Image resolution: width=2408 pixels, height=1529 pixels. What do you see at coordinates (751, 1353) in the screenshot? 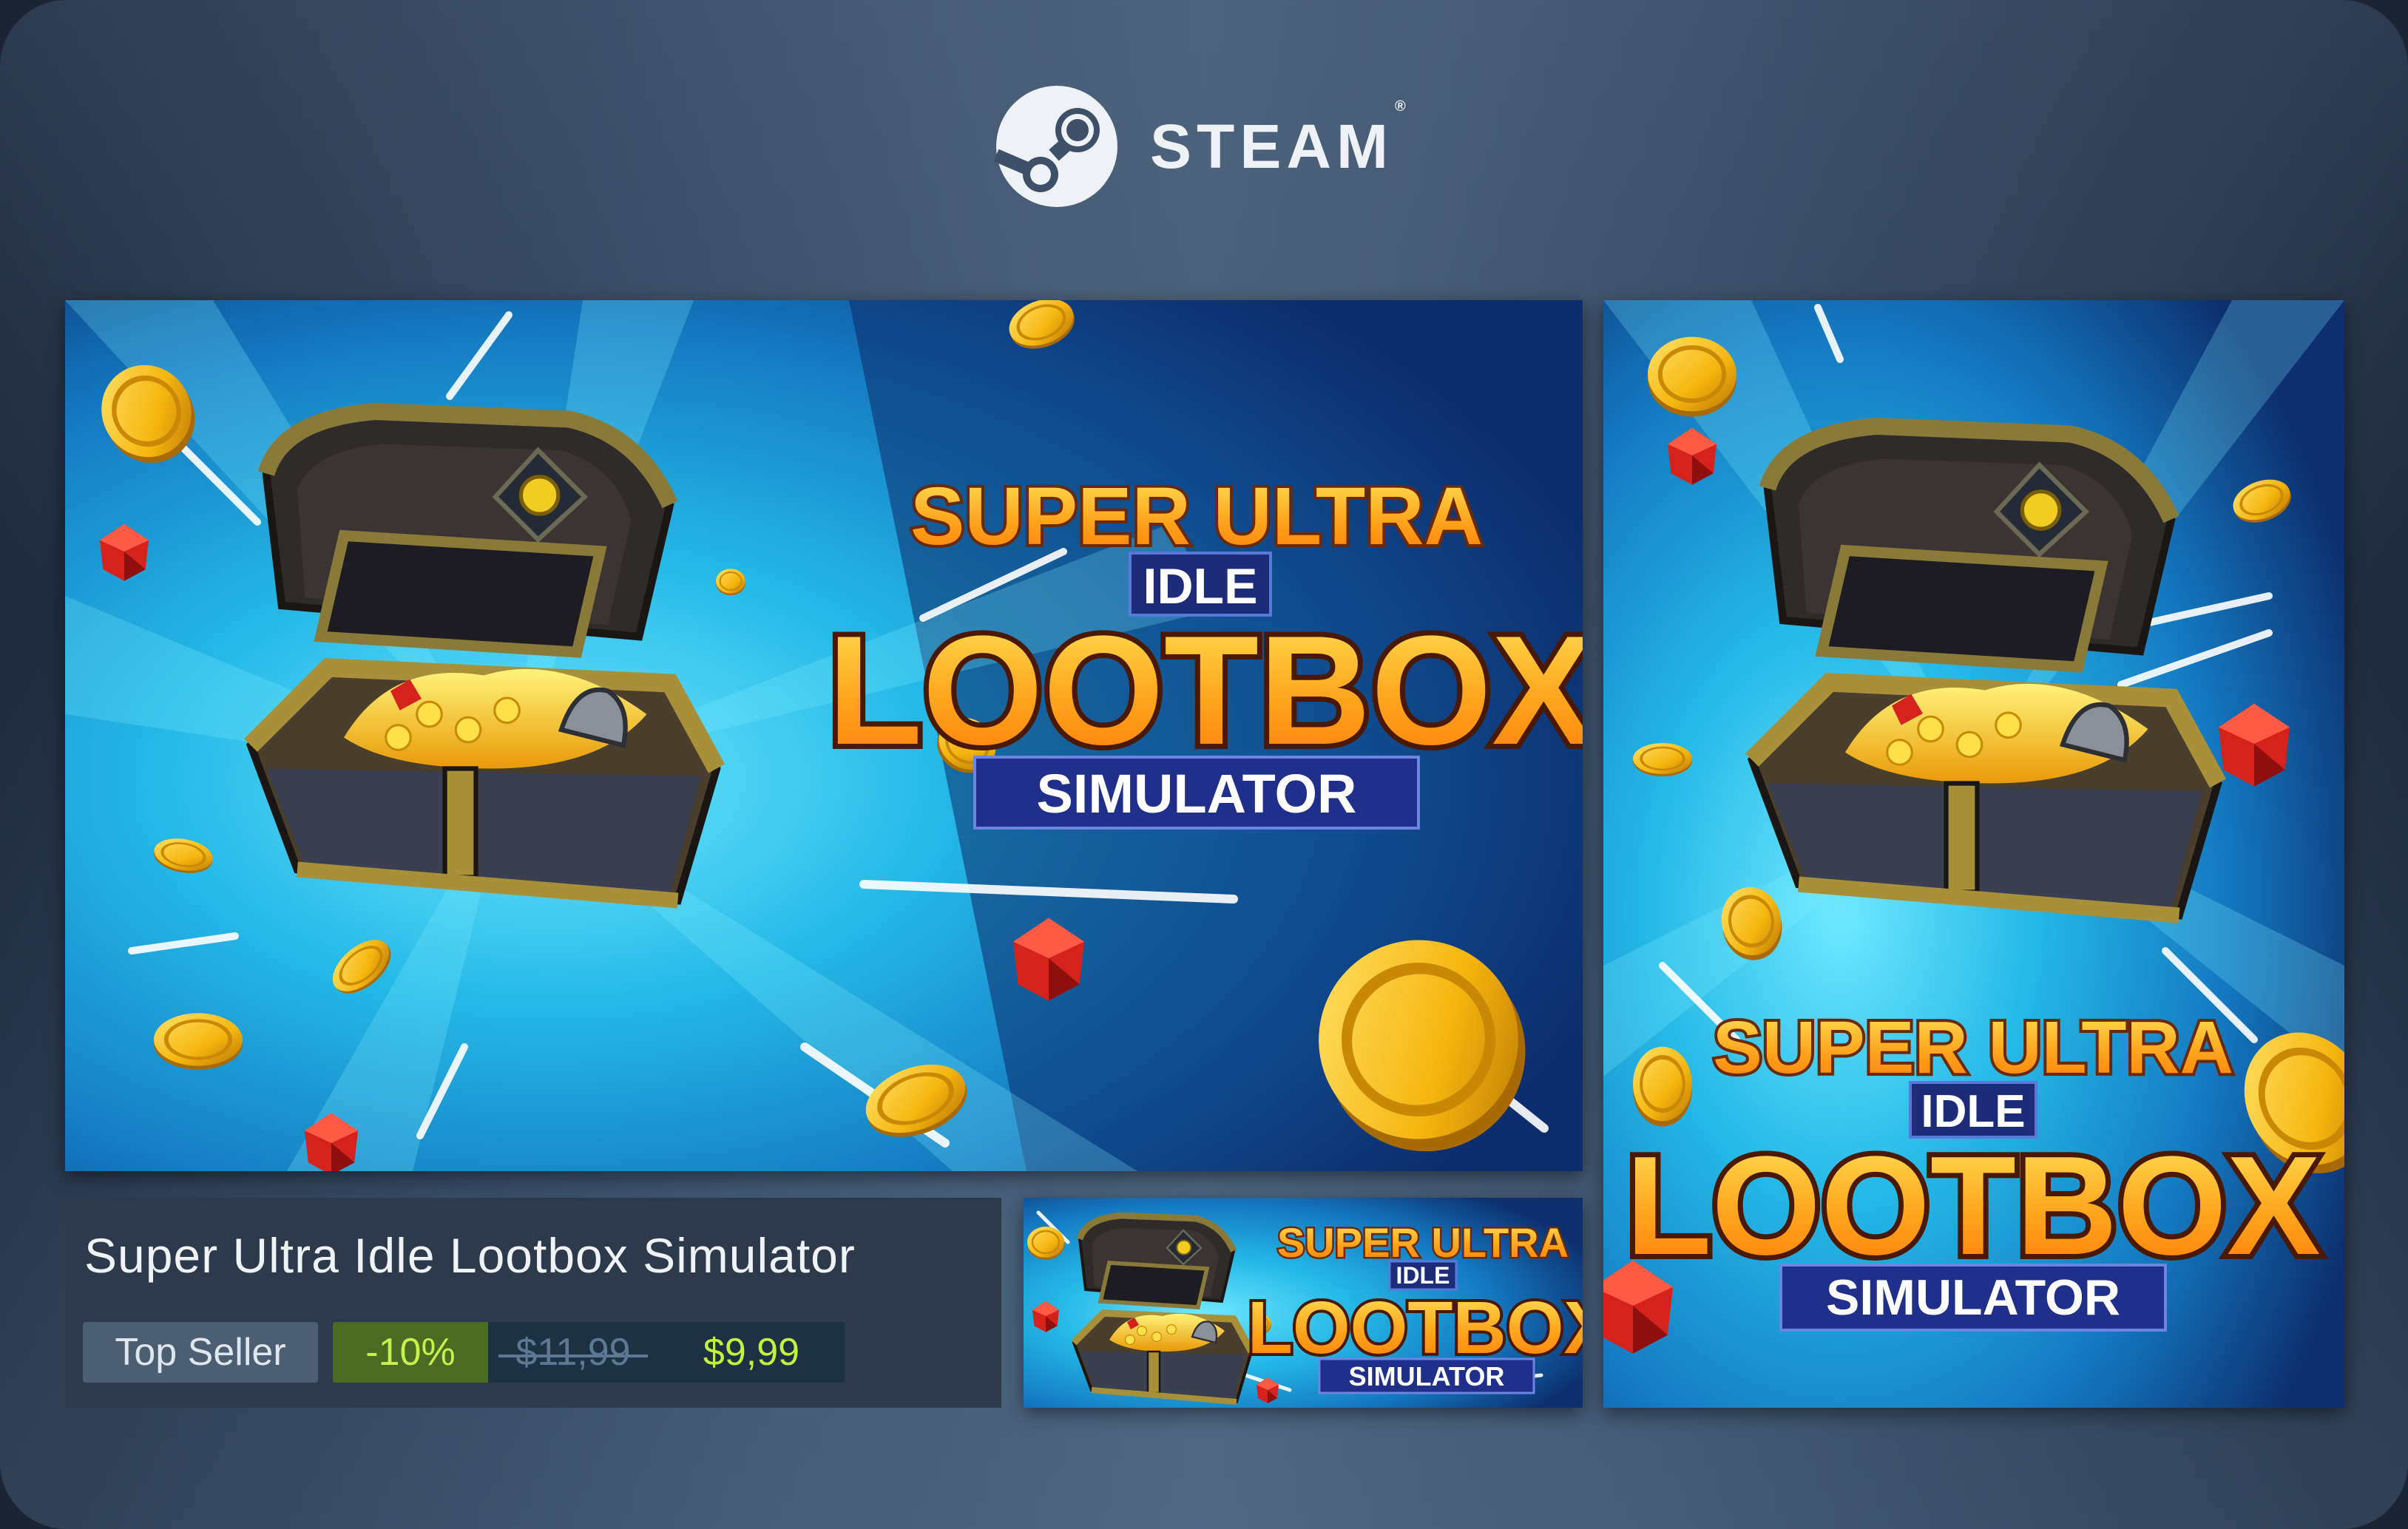
I see `final-price: $9,99` at bounding box center [751, 1353].